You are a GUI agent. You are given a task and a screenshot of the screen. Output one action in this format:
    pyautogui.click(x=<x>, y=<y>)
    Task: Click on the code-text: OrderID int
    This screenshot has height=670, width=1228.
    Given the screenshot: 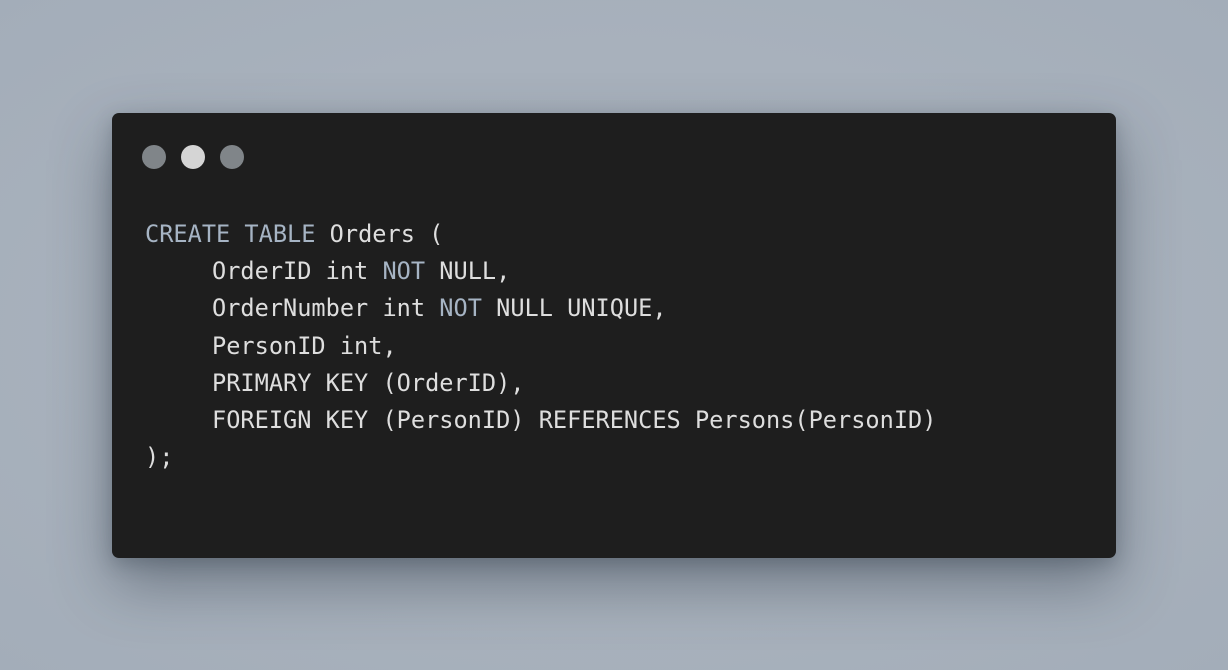 What is the action you would take?
    pyautogui.click(x=297, y=271)
    